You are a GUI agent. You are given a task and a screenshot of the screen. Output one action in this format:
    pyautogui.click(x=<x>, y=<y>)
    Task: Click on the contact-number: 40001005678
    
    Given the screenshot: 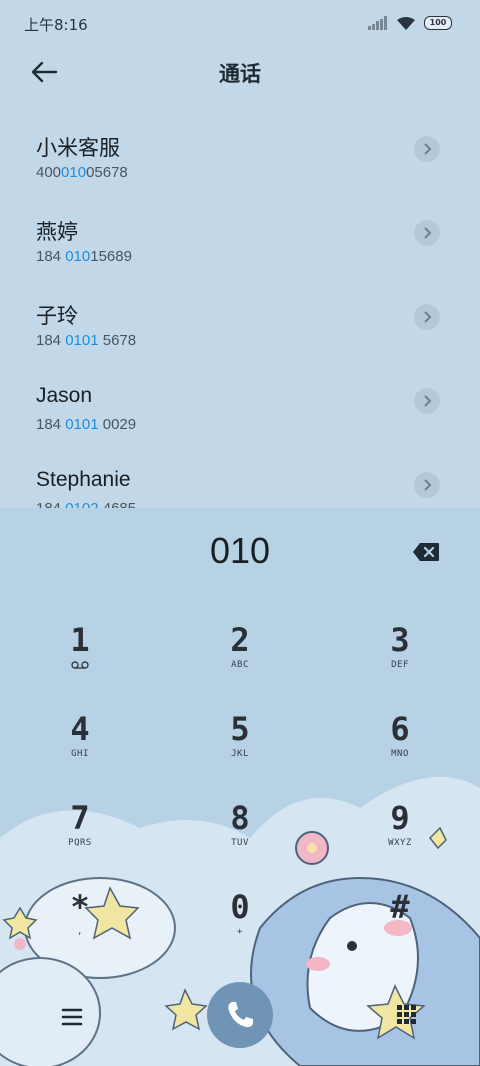 What is the action you would take?
    pyautogui.click(x=82, y=172)
    